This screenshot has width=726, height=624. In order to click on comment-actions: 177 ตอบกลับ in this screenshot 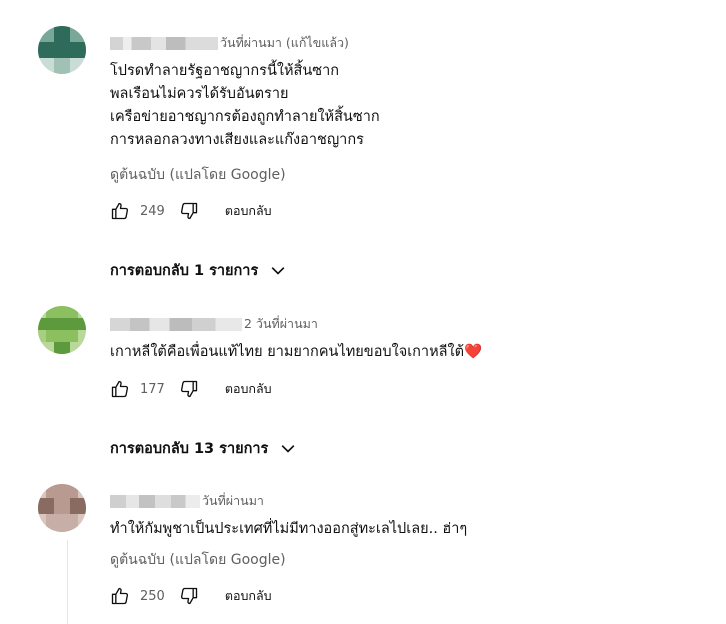, I will do `click(191, 389)`.